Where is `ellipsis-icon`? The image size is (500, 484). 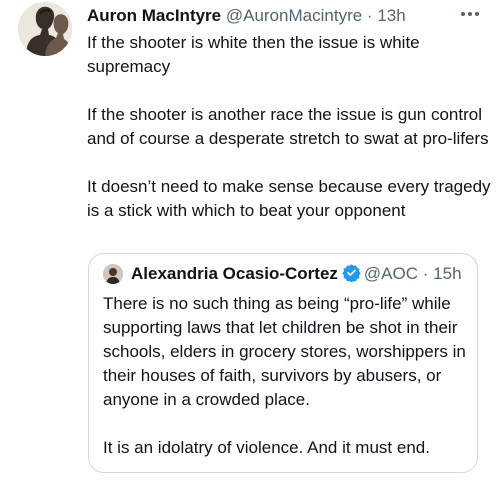
ellipsis-icon is located at coordinates (470, 14).